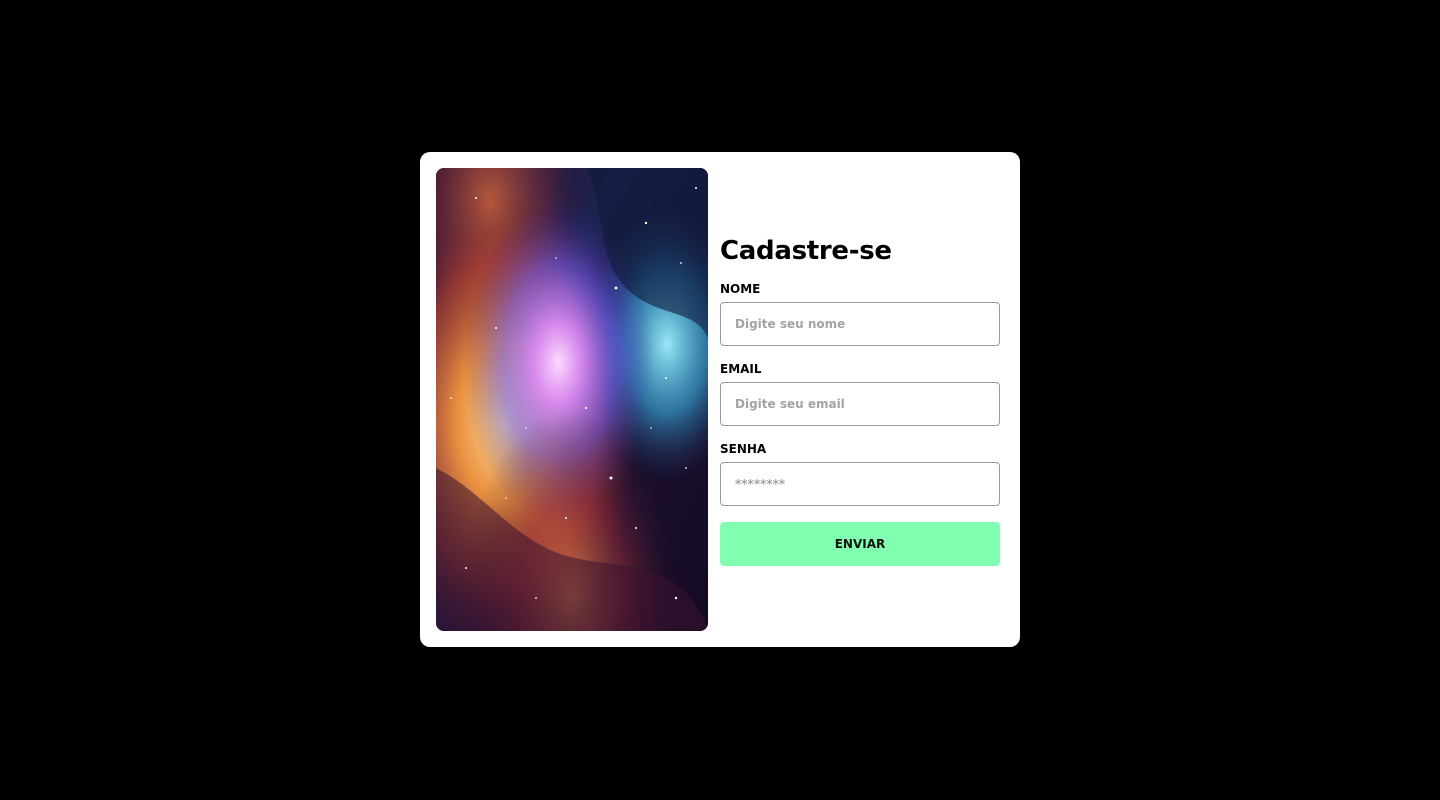 Image resolution: width=1440 pixels, height=800 pixels. Describe the element at coordinates (860, 324) in the screenshot. I see `name-input` at that location.